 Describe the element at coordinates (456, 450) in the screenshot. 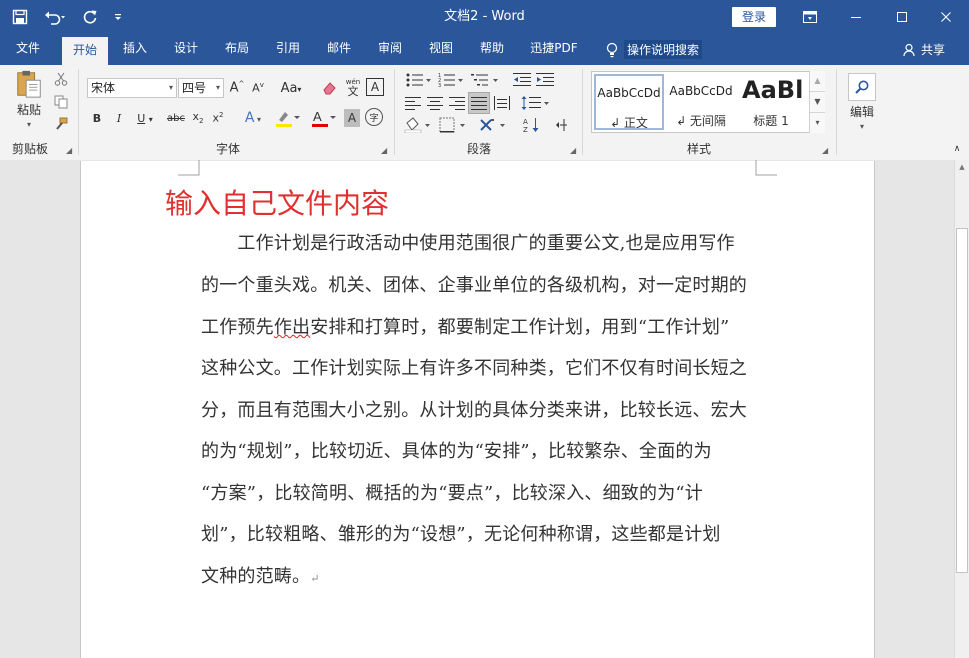

I see `paragraph-line: 的为“规划”，比较切近、具体的为“安排”，比较繁杂、全面的为` at that location.